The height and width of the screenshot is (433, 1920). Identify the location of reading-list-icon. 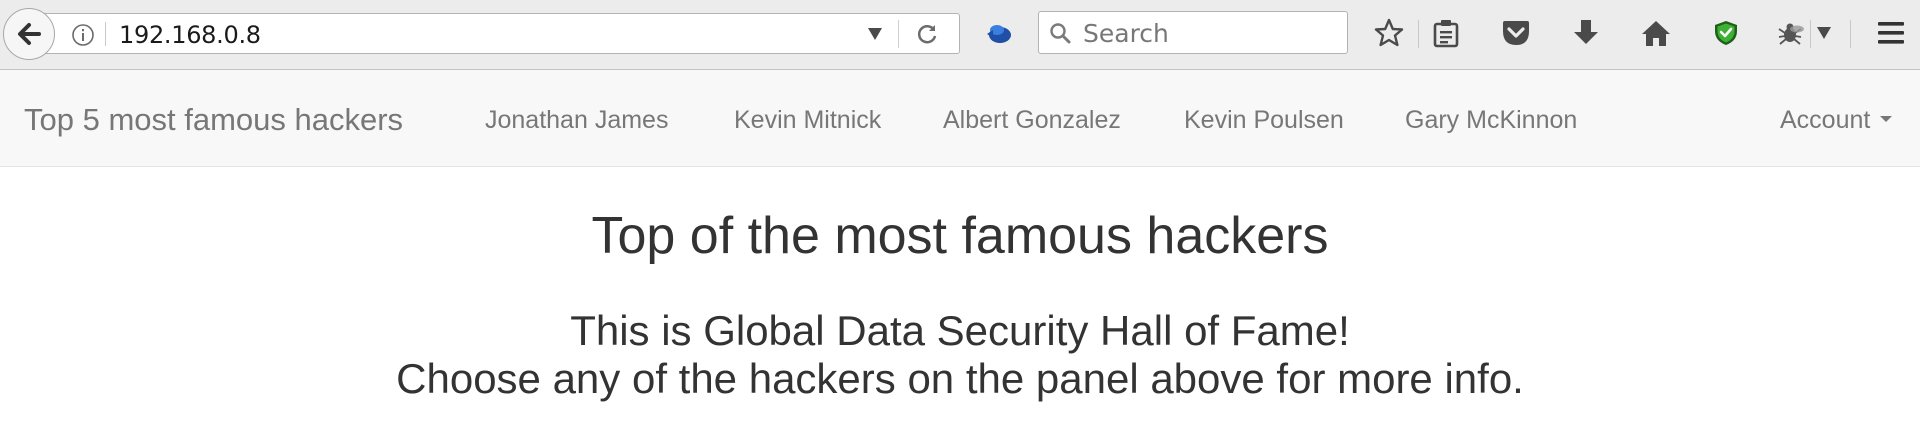
(1446, 34).